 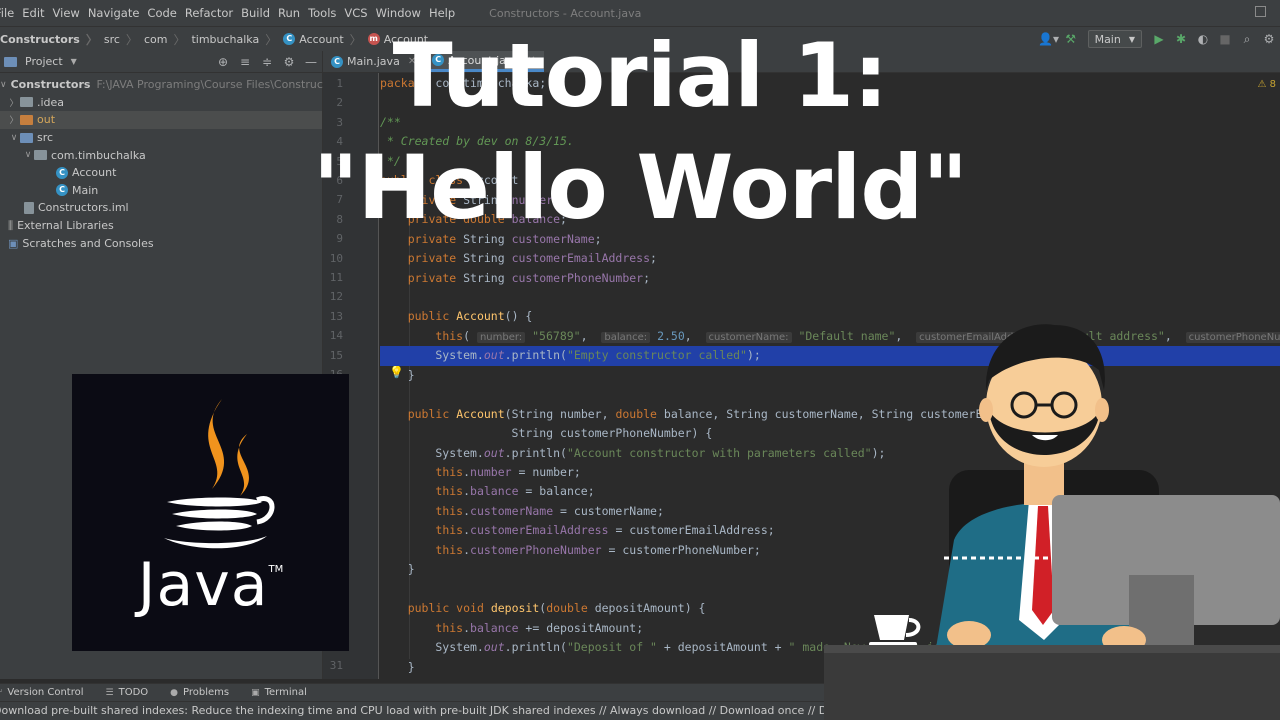 I want to click on menu-refactor: Refactor, so click(x=209, y=13).